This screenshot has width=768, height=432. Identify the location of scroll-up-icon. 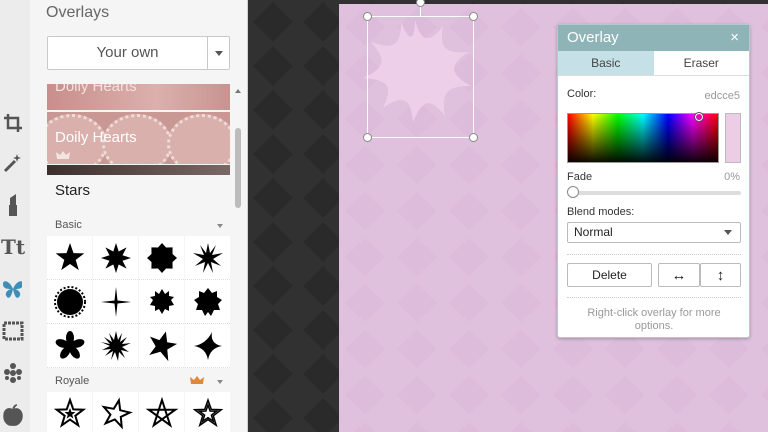
(238, 91).